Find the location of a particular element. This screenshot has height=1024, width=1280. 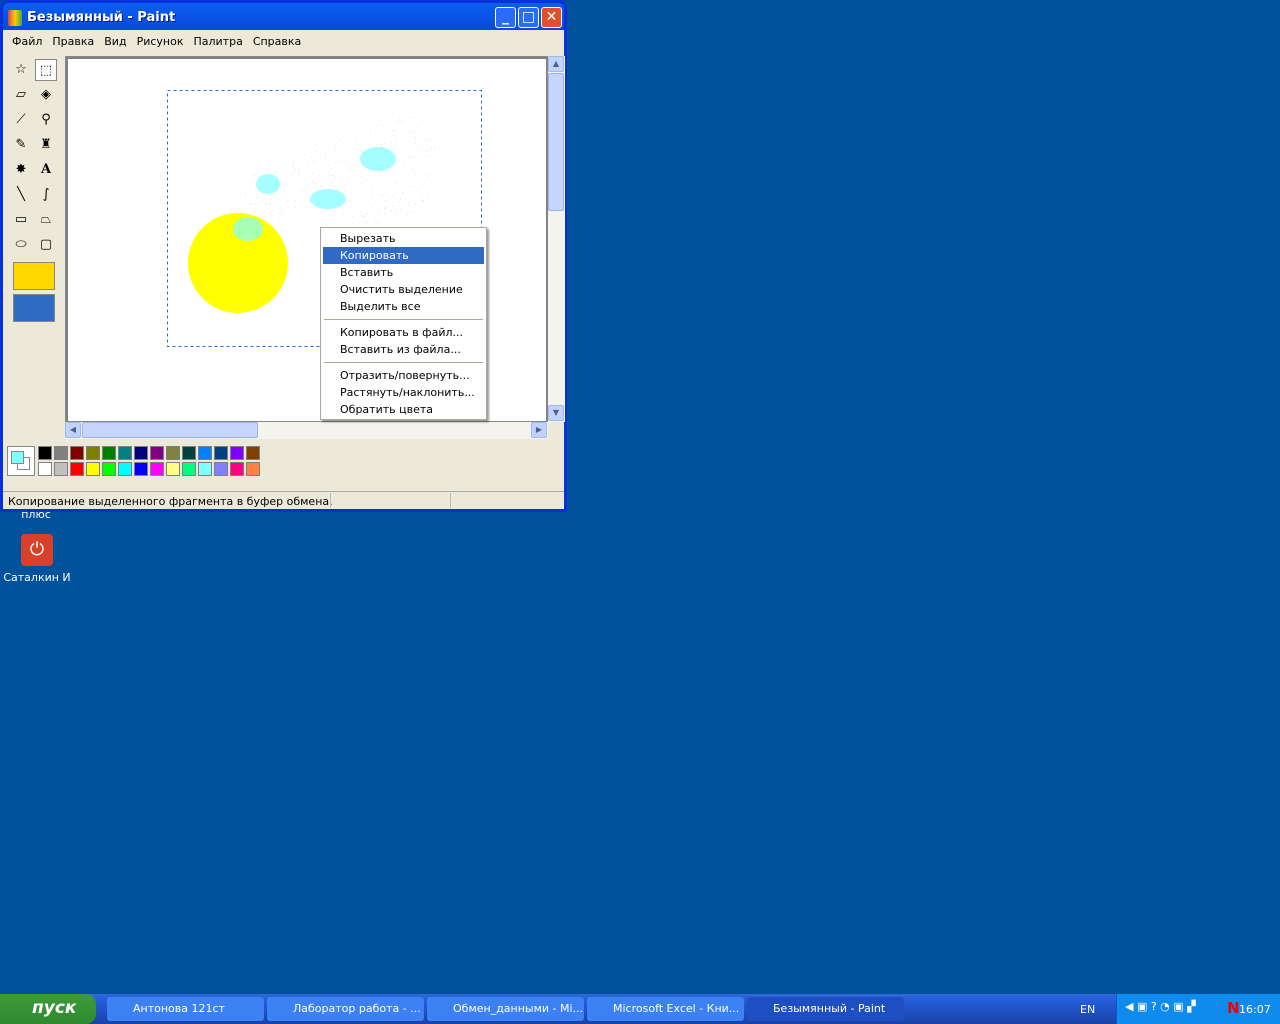

tray-icons: ◀ ▣ ? ◔ ▣ ▞ is located at coordinates (1160, 1006).